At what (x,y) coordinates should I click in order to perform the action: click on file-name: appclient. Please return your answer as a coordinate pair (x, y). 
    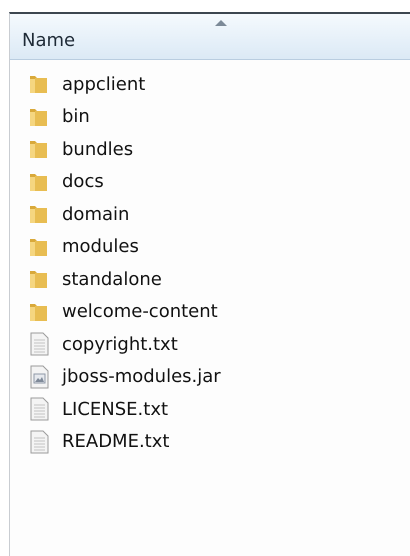
    Looking at the image, I should click on (104, 84).